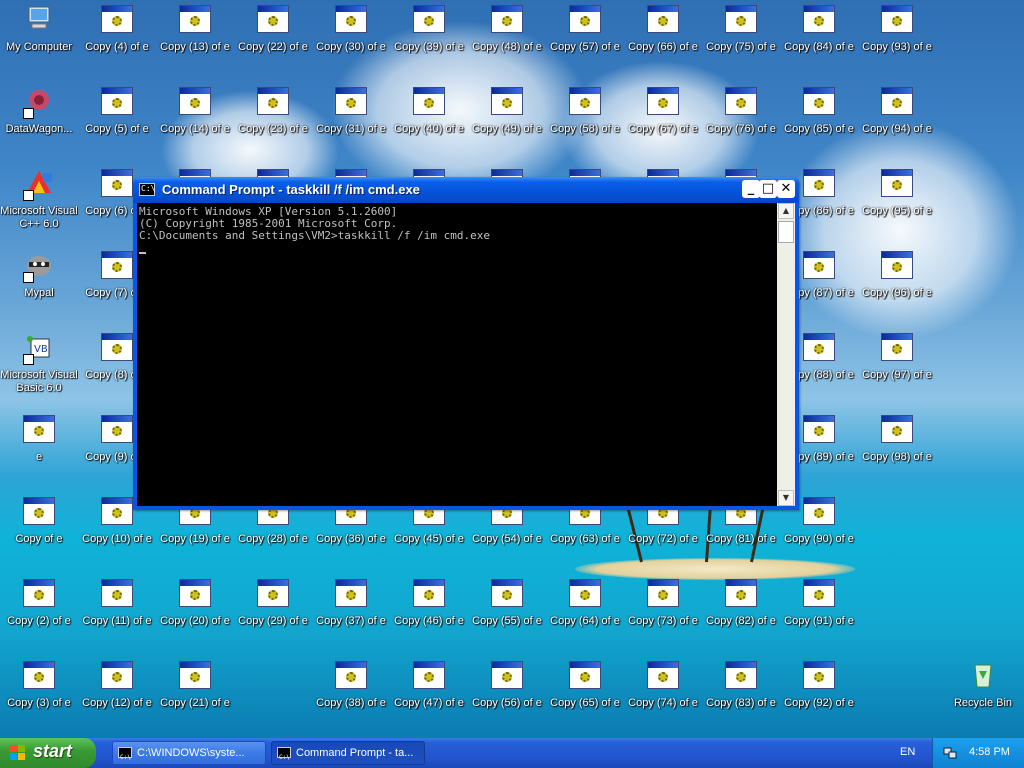 This screenshot has height=768, width=1024. What do you see at coordinates (907, 752) in the screenshot?
I see `language-indicator: EN` at bounding box center [907, 752].